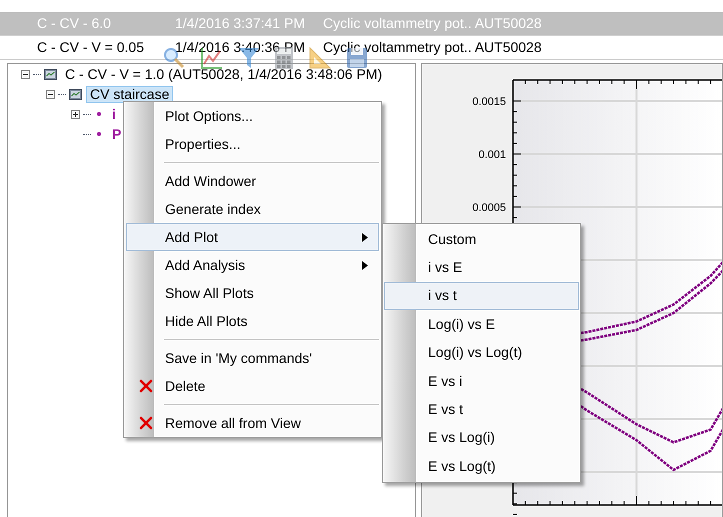 The image size is (723, 517). I want to click on expand-icon, so click(75, 114).